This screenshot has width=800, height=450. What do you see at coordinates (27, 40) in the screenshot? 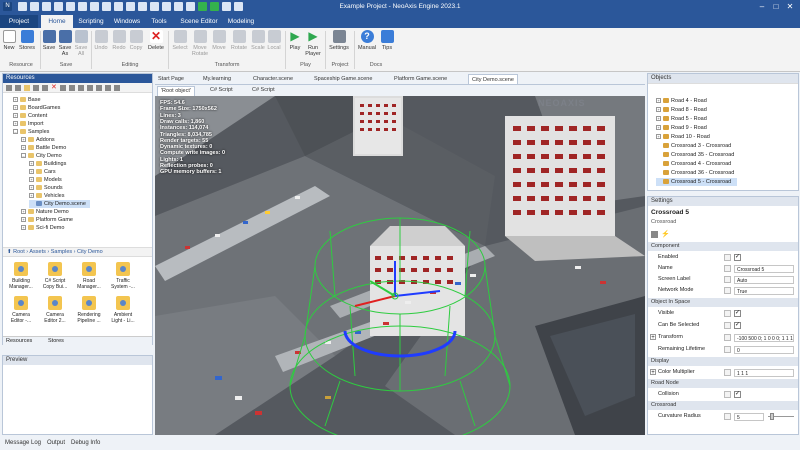
I see `stores-button: Stores` at bounding box center [27, 40].